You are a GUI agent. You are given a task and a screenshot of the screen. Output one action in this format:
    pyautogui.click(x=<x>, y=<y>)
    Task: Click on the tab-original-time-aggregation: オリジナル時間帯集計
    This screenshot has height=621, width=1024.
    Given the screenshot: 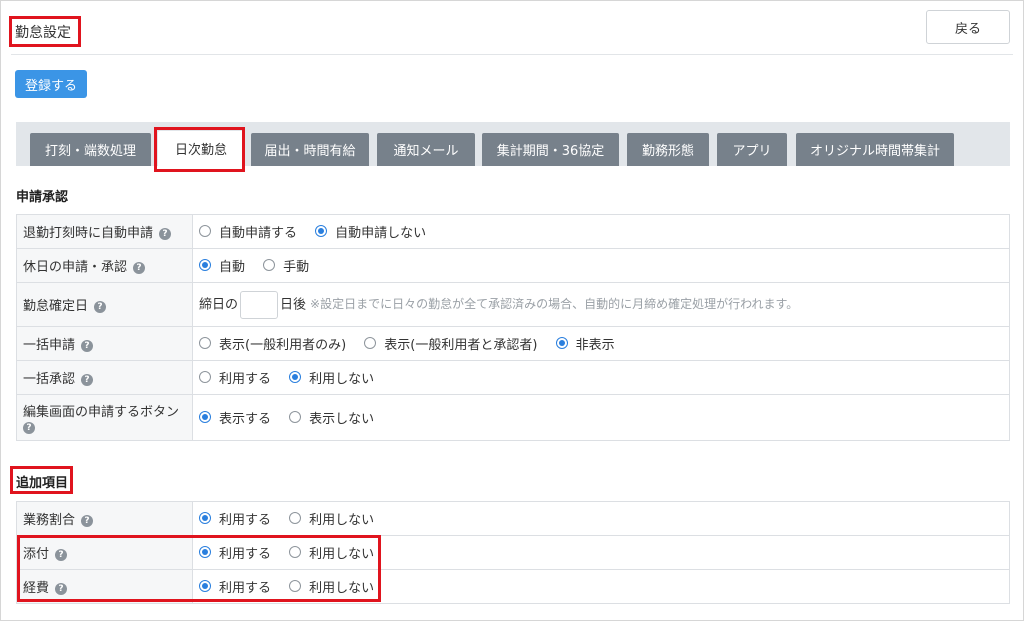 What is the action you would take?
    pyautogui.click(x=875, y=149)
    